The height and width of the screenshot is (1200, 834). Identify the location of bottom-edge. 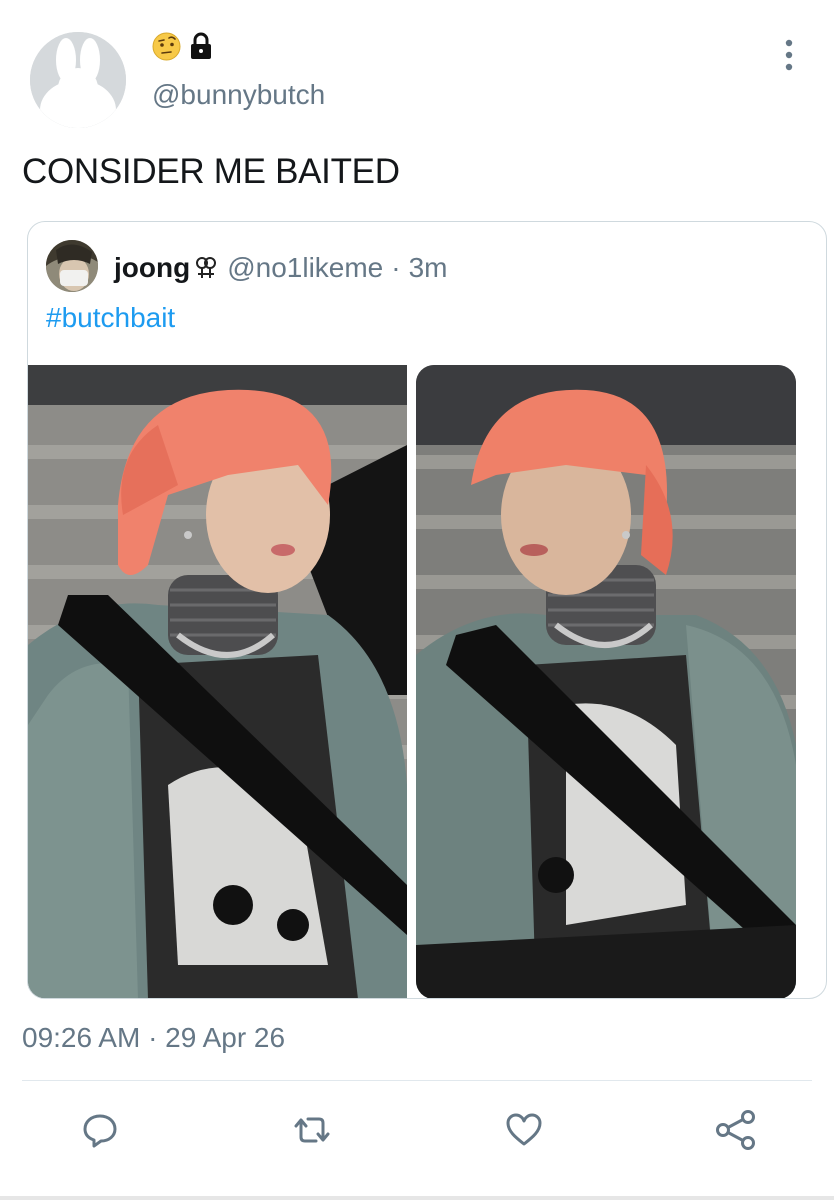
(417, 1198).